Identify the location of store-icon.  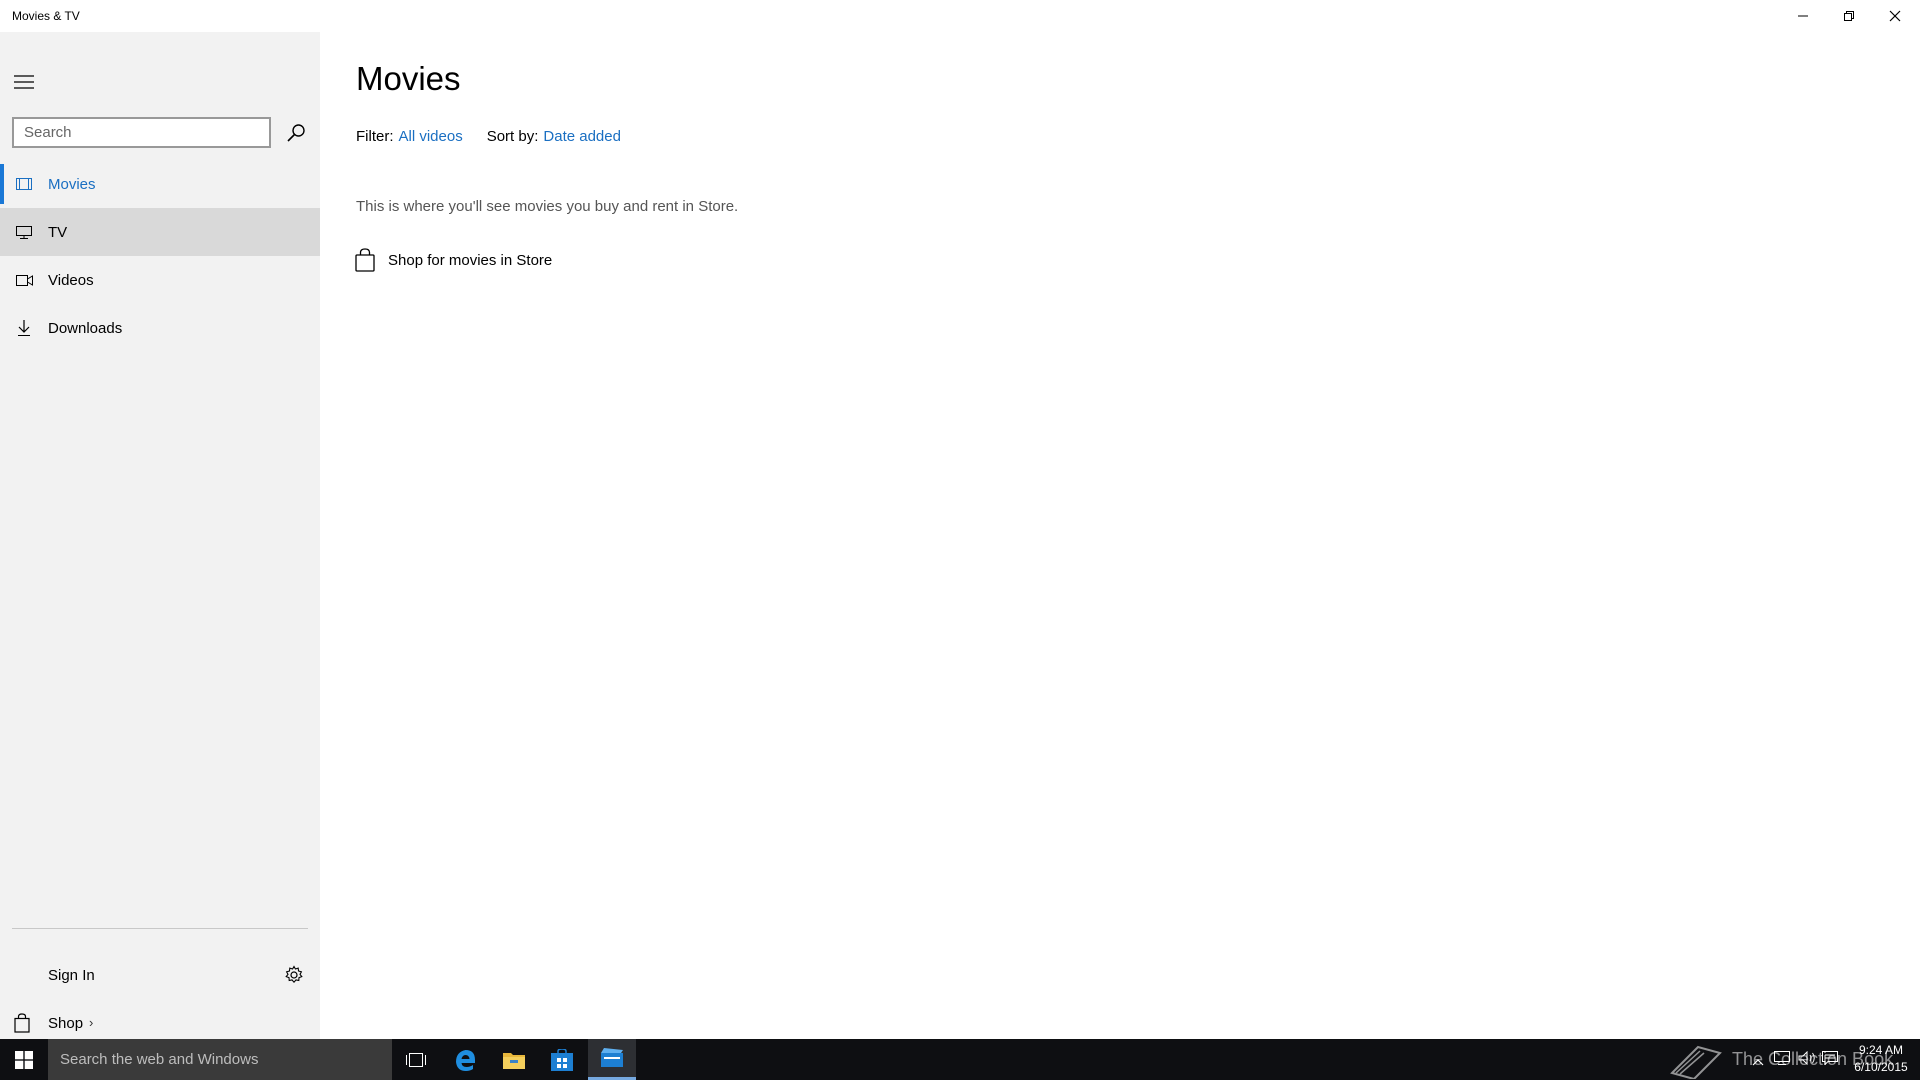
(562, 1059).